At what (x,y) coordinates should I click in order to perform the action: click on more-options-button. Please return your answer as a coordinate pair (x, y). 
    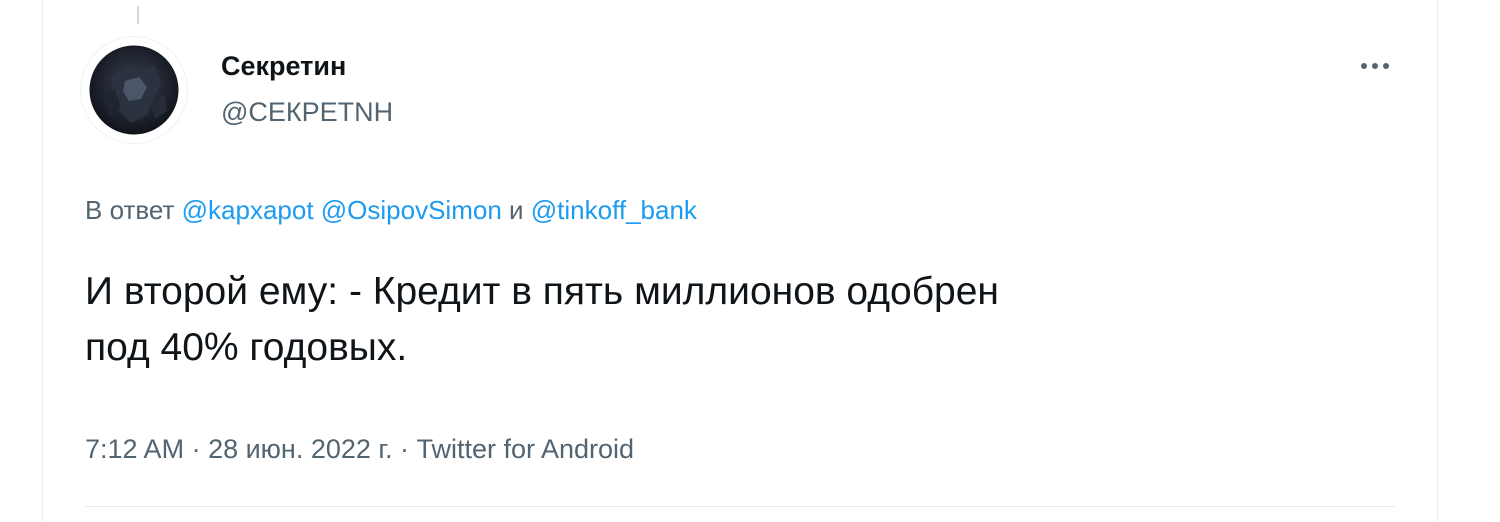
    Looking at the image, I should click on (1375, 66).